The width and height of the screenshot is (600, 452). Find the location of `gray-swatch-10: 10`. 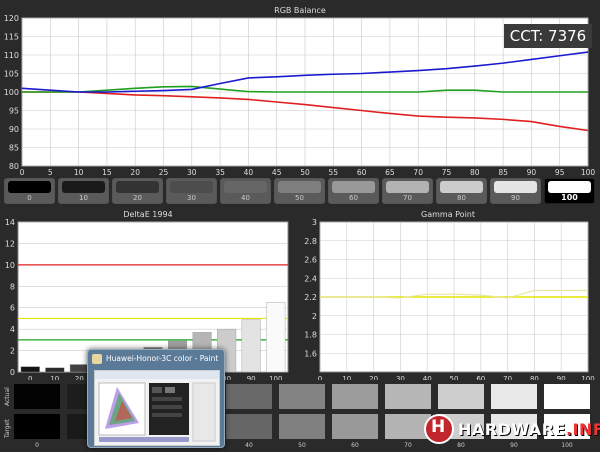

gray-swatch-10: 10 is located at coordinates (83, 191).